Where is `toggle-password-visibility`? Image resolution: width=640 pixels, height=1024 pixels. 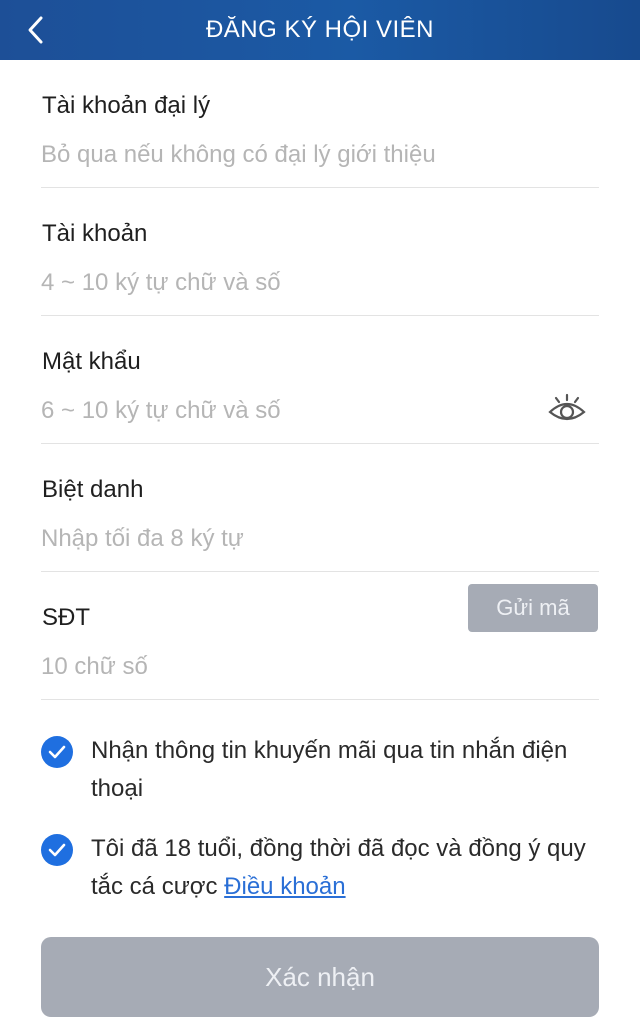
toggle-password-visibility is located at coordinates (567, 410).